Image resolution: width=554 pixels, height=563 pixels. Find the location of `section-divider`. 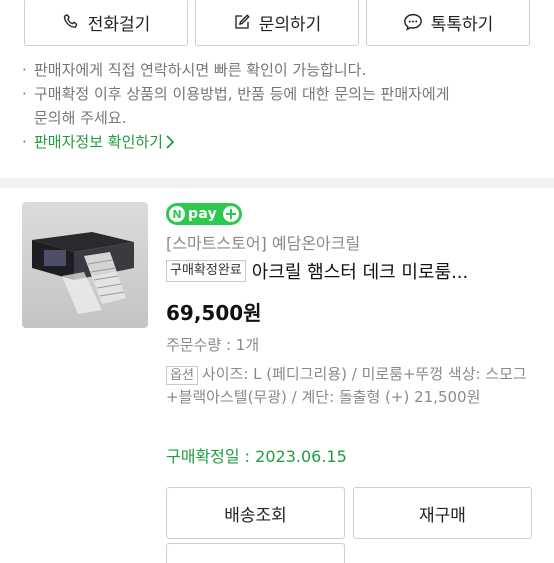

section-divider is located at coordinates (277, 183).